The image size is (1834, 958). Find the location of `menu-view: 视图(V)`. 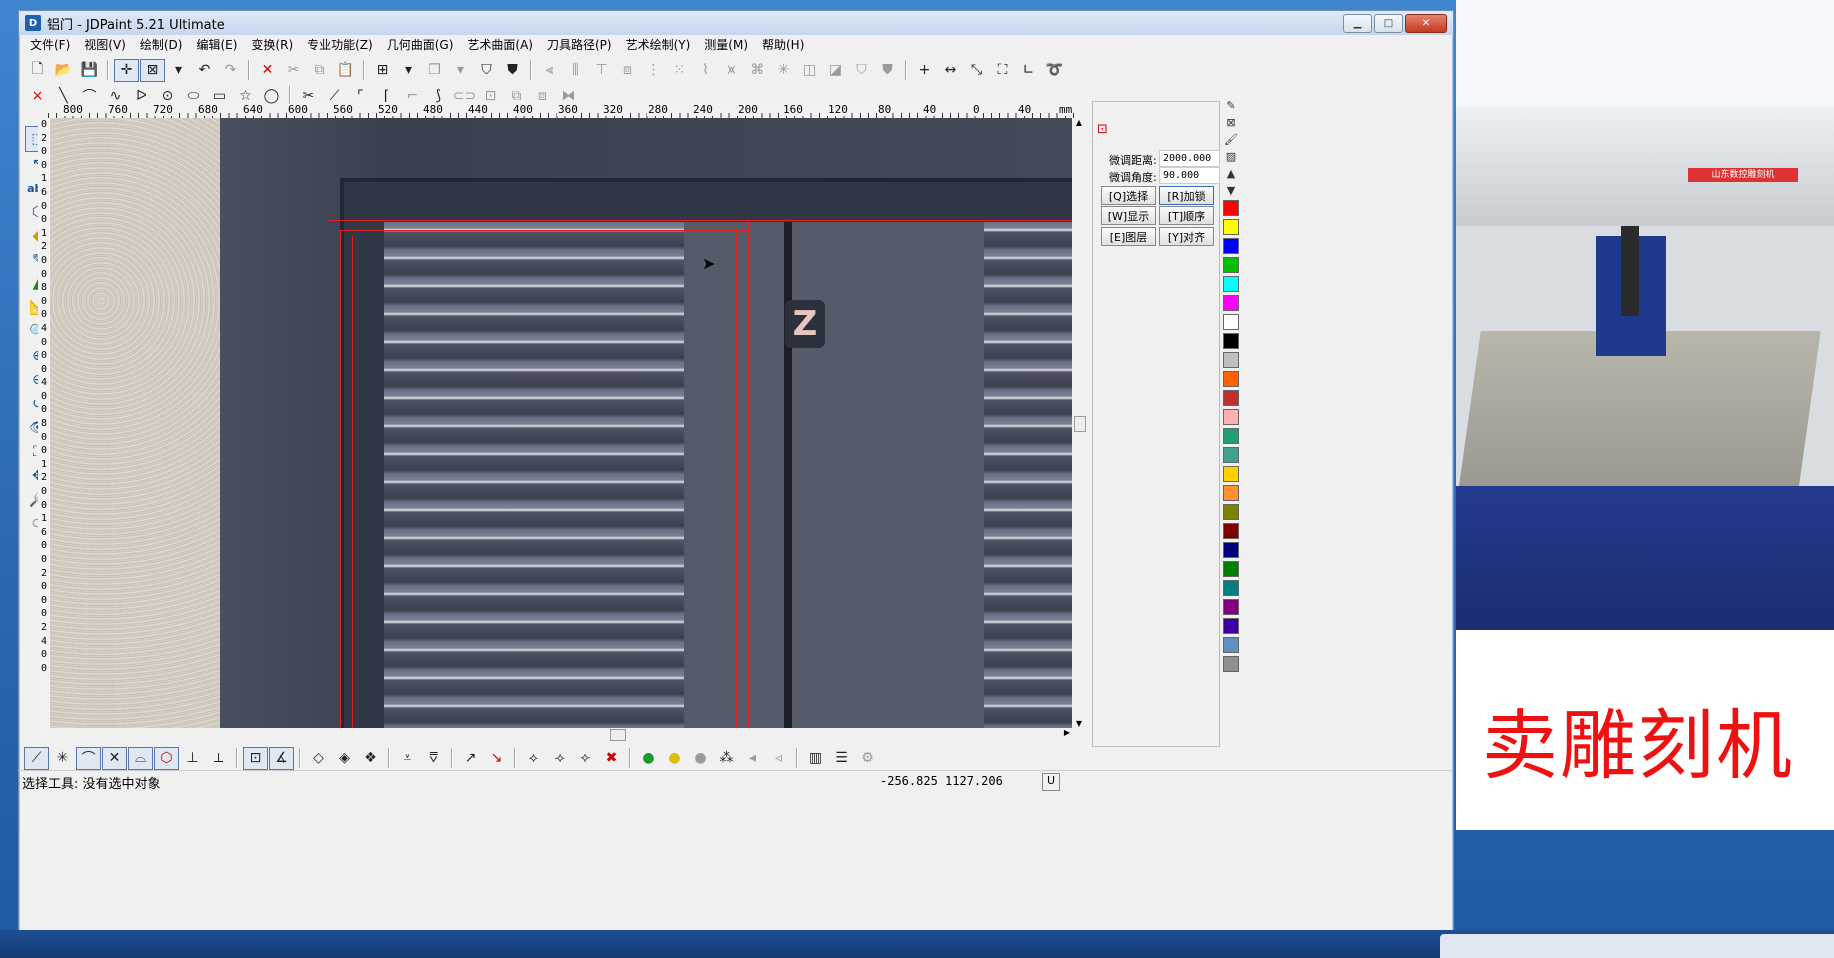

menu-view: 视图(V) is located at coordinates (105, 45).